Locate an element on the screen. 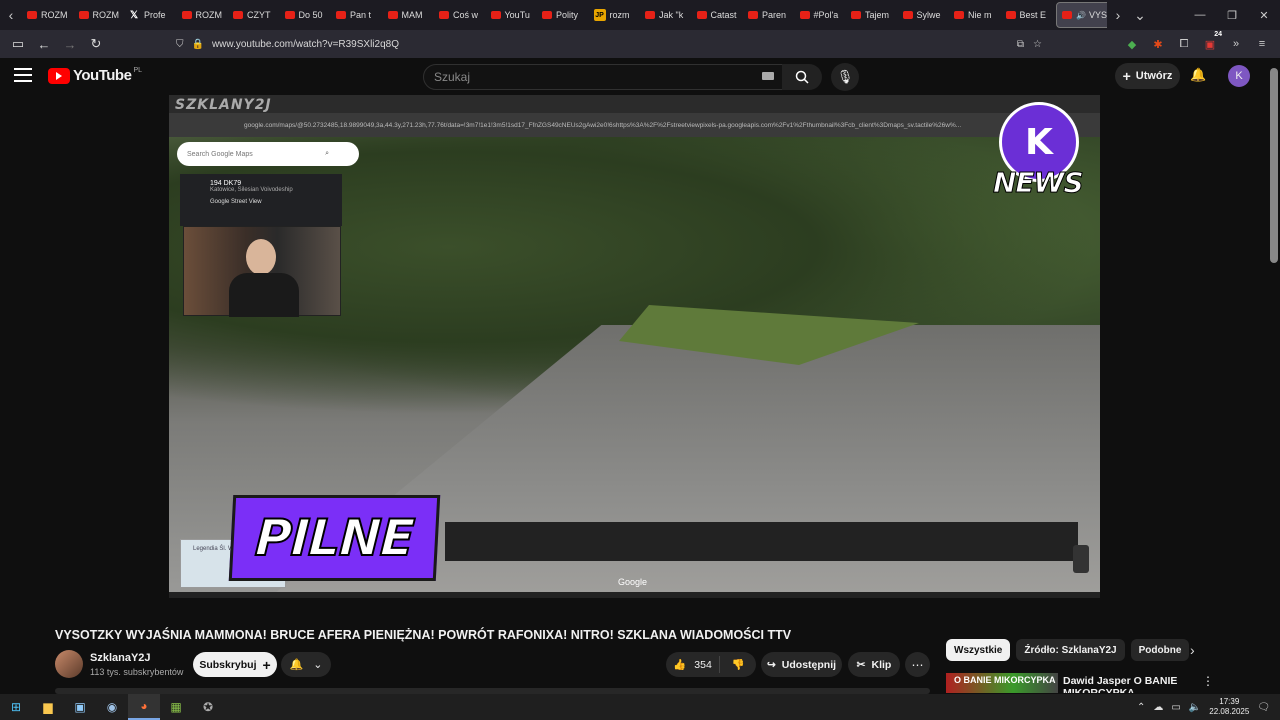 The image size is (1280, 720). create-button: + Utwórz is located at coordinates (1147, 76).